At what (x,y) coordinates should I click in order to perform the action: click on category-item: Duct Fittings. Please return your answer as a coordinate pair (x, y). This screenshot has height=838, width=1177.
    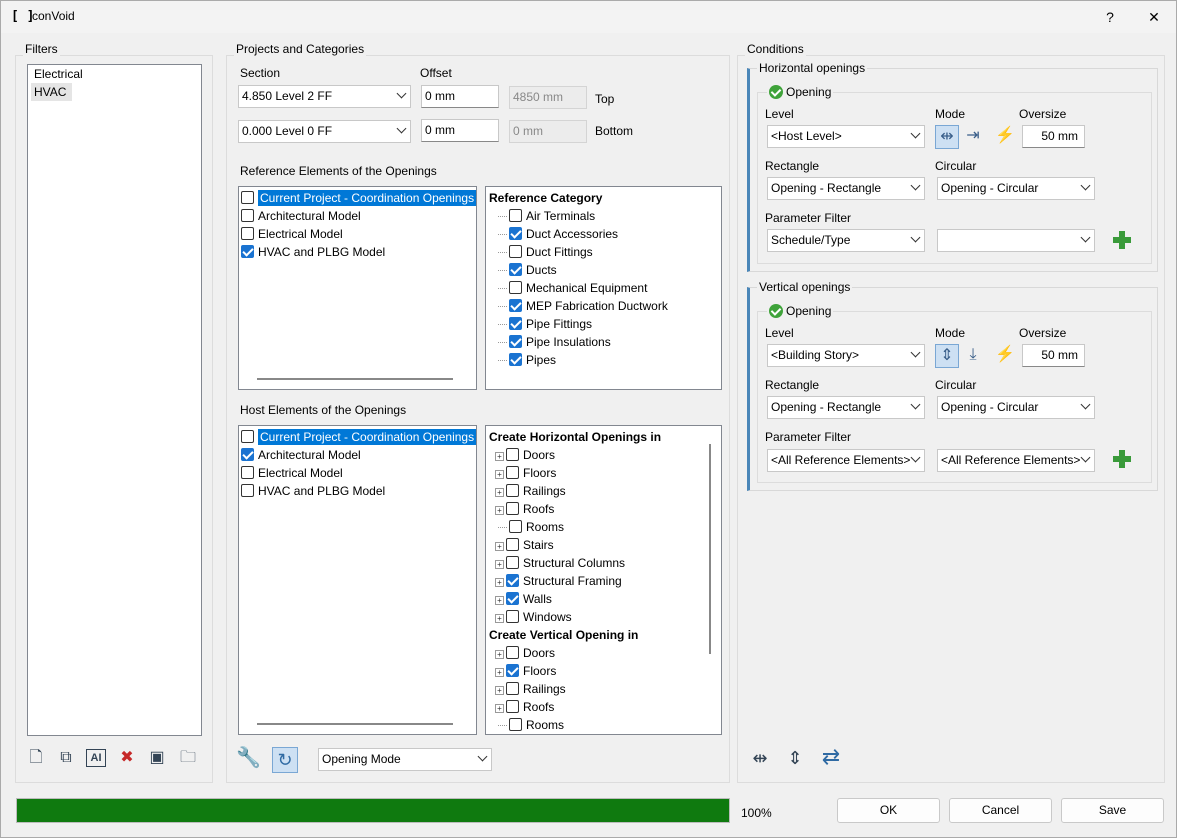
    Looking at the image, I should click on (605, 252).